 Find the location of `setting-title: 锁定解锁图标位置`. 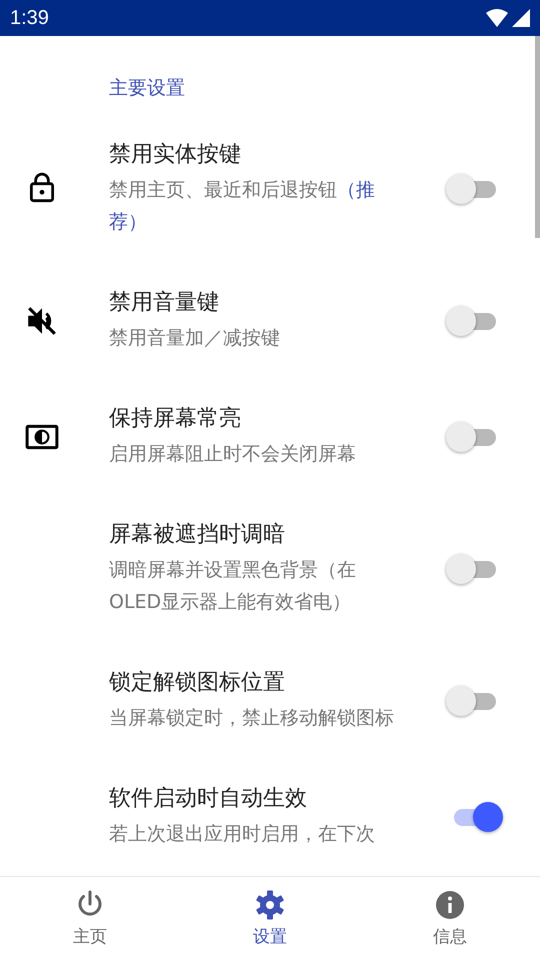

setting-title: 锁定解锁图标位置 is located at coordinates (197, 683).